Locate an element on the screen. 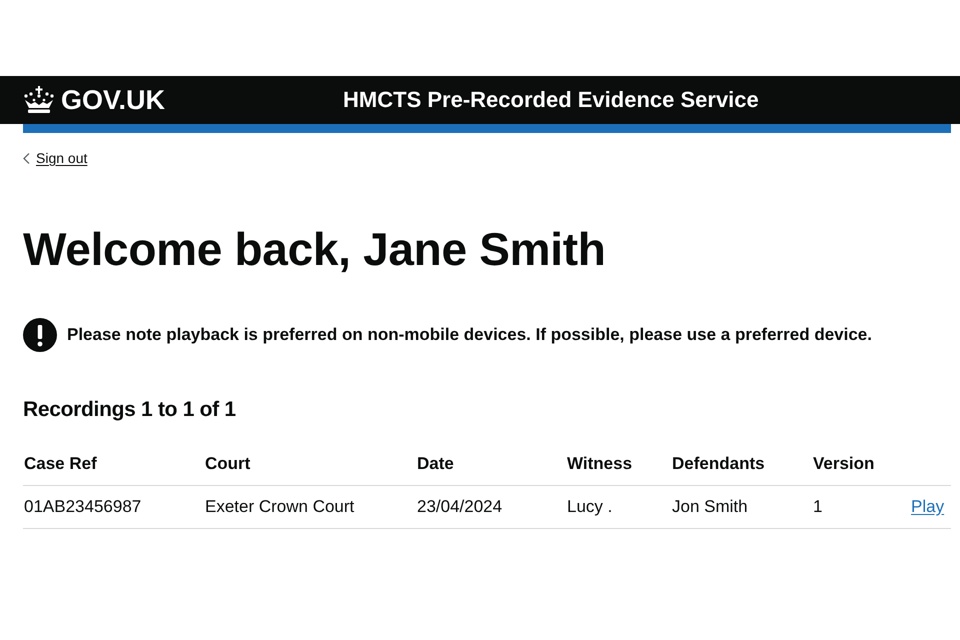 This screenshot has width=960, height=640. logo-link: GOV.UK is located at coordinates (113, 100).